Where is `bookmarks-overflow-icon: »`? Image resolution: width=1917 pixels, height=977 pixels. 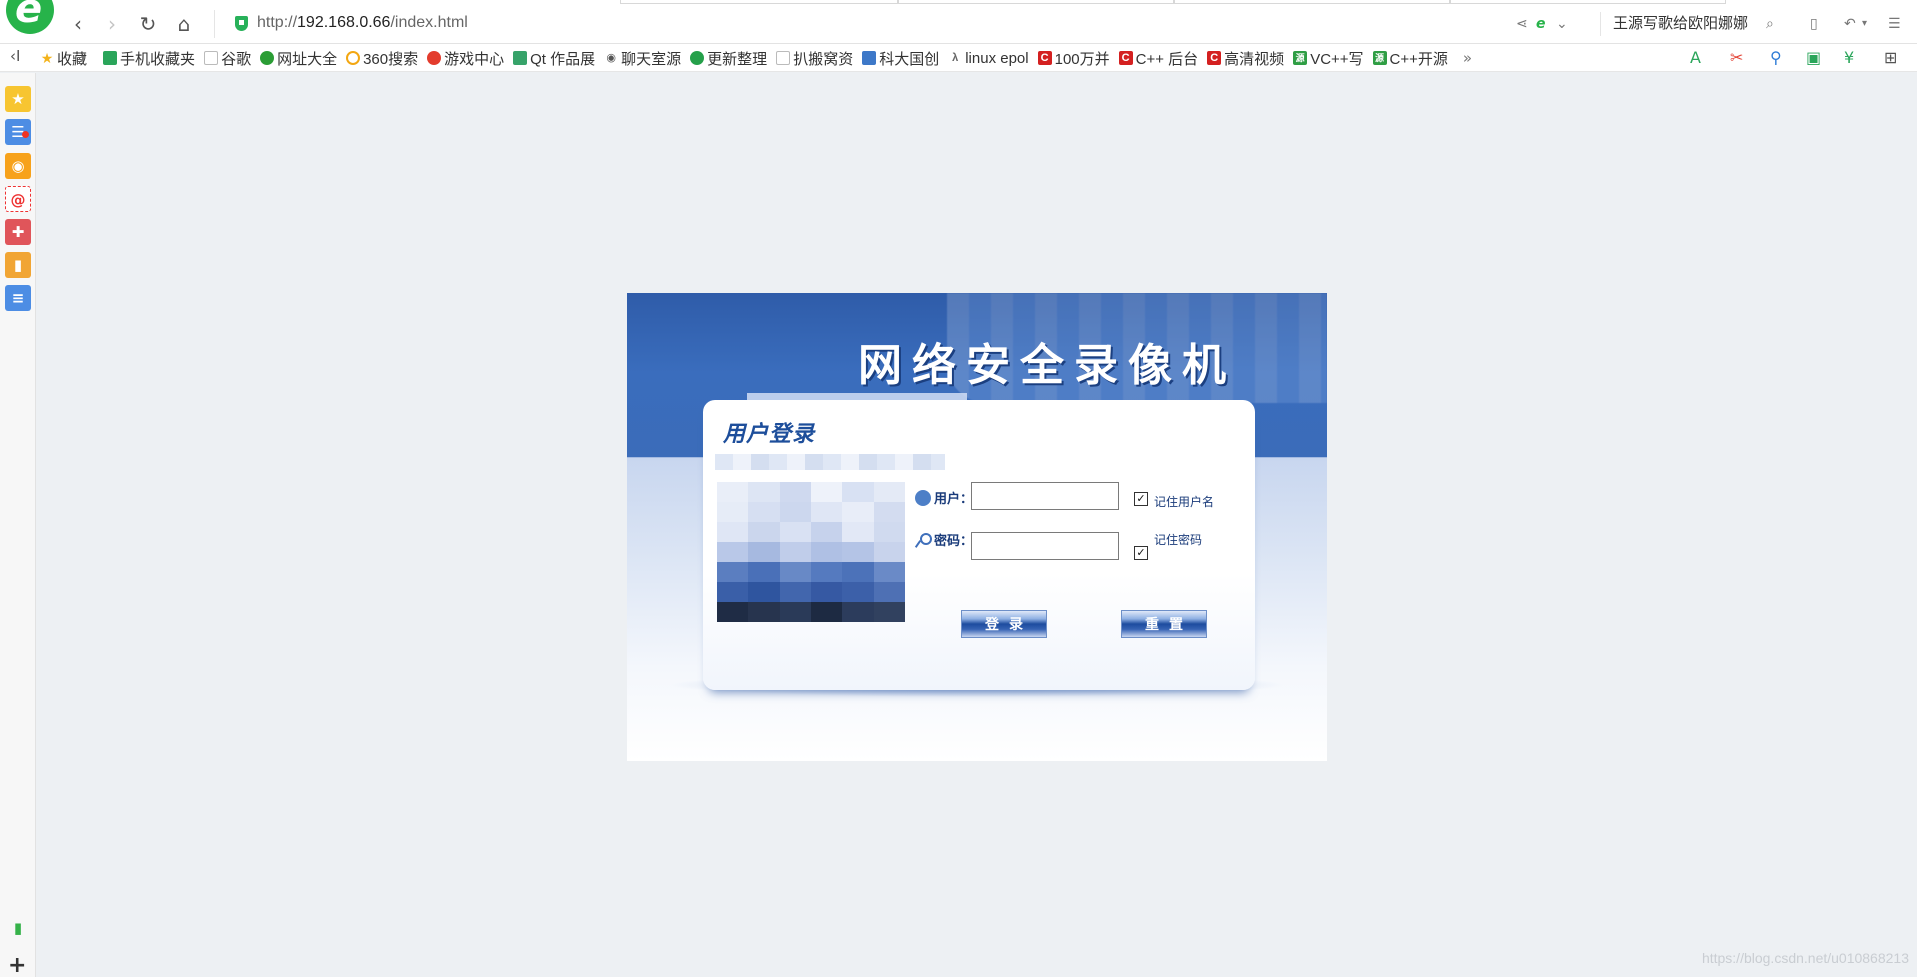 bookmarks-overflow-icon: » is located at coordinates (1467, 58).